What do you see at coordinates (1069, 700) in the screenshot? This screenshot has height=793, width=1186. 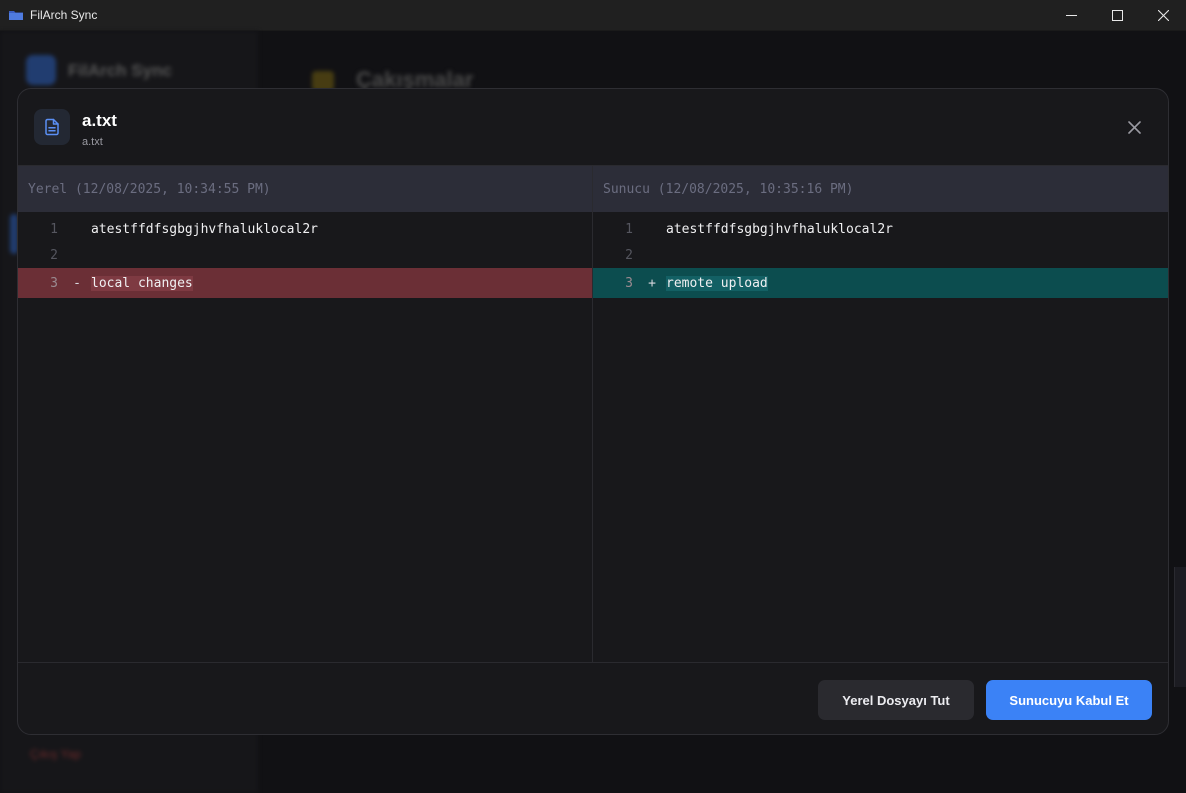 I see `accept-server-button: Sunucuyu Kabul Et` at bounding box center [1069, 700].